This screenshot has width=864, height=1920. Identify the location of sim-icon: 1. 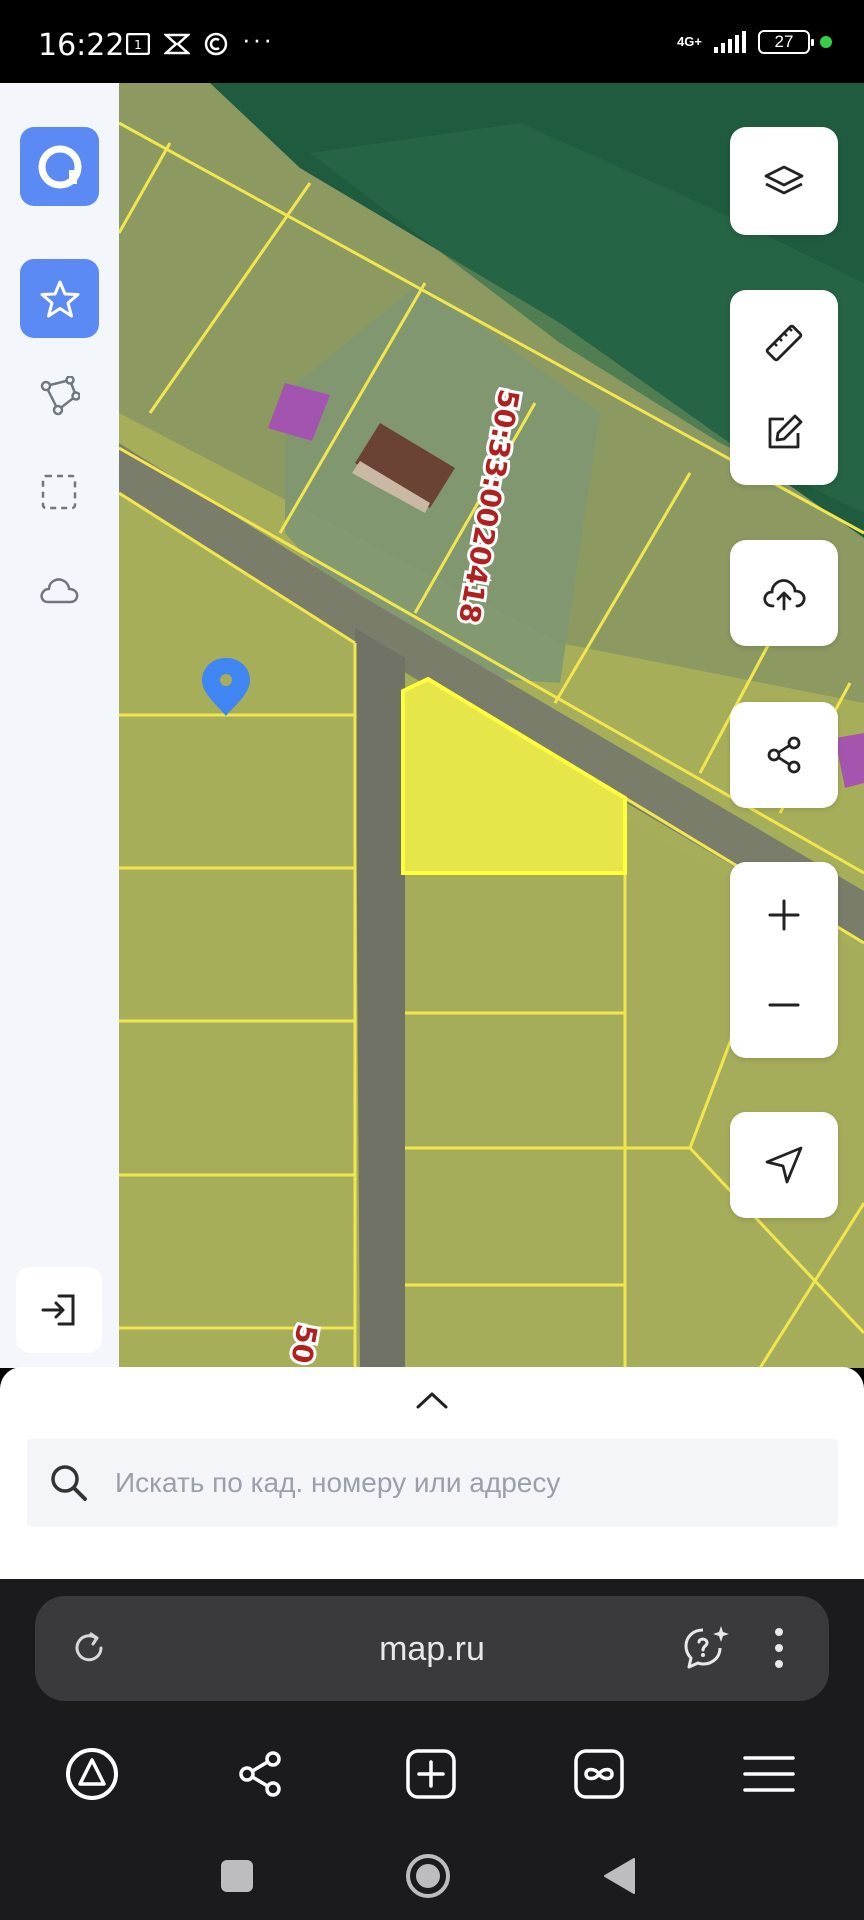
(138, 44).